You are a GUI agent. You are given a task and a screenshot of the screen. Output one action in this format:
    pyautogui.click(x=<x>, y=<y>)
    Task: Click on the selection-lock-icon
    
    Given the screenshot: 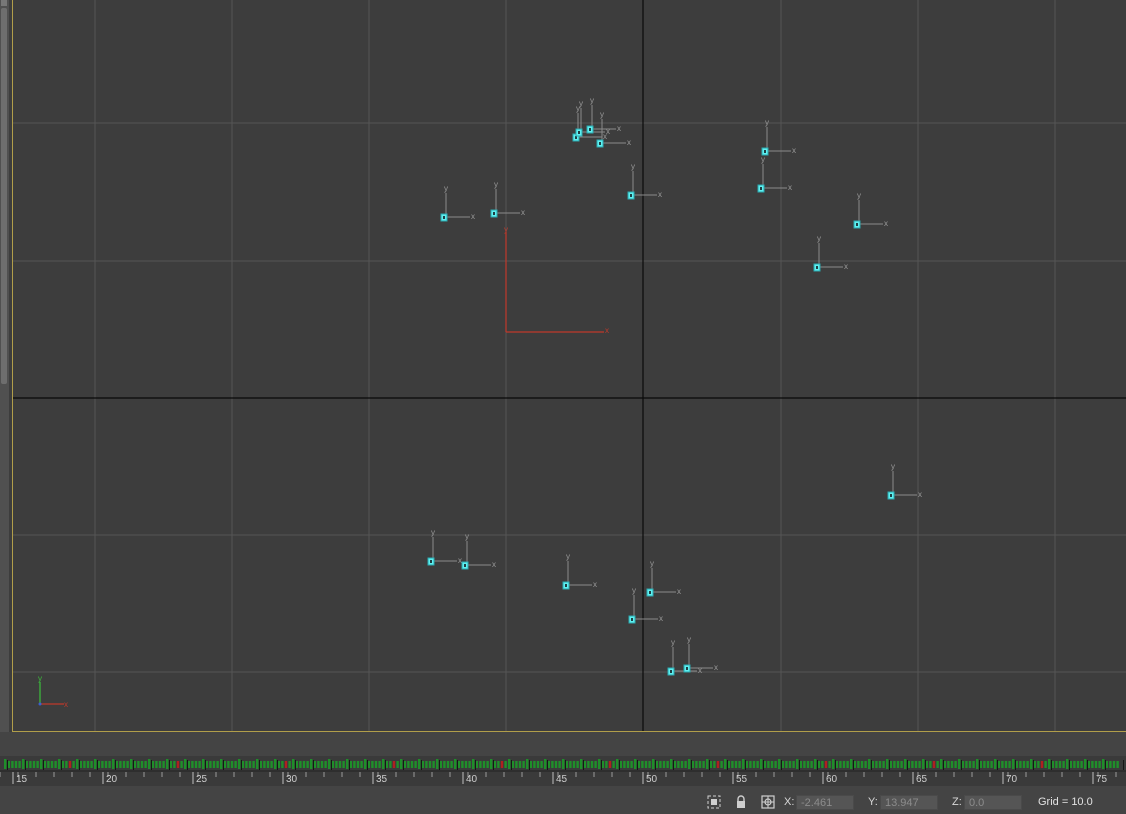 What is the action you would take?
    pyautogui.click(x=741, y=802)
    